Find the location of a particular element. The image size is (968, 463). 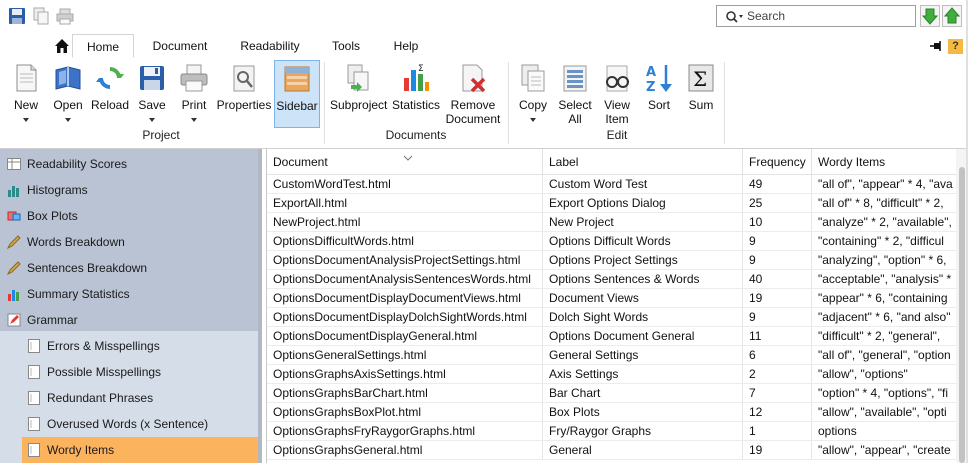

histogram-icon is located at coordinates (13, 191).